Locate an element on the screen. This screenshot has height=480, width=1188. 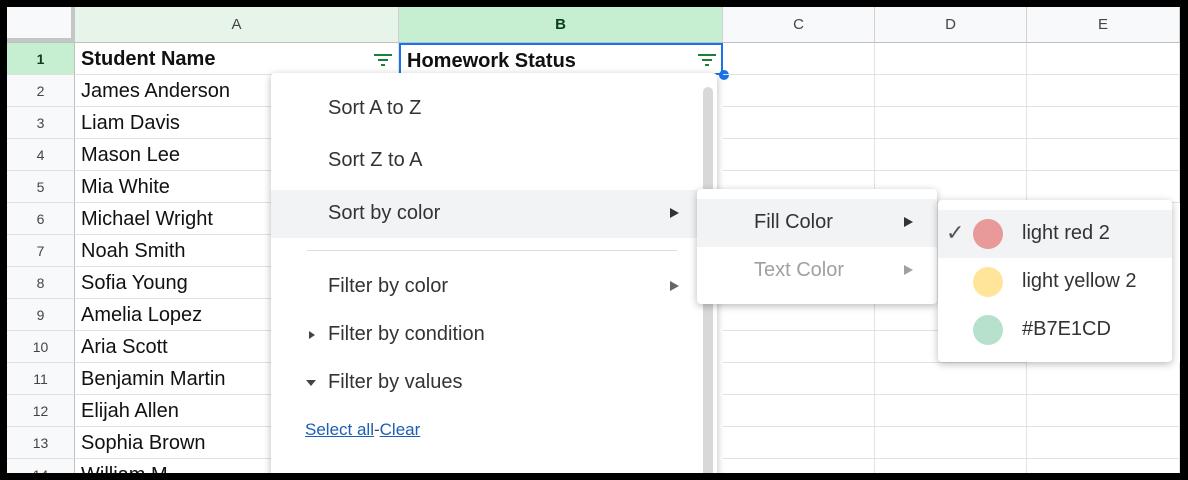
cell-e13 is located at coordinates (1103, 443).